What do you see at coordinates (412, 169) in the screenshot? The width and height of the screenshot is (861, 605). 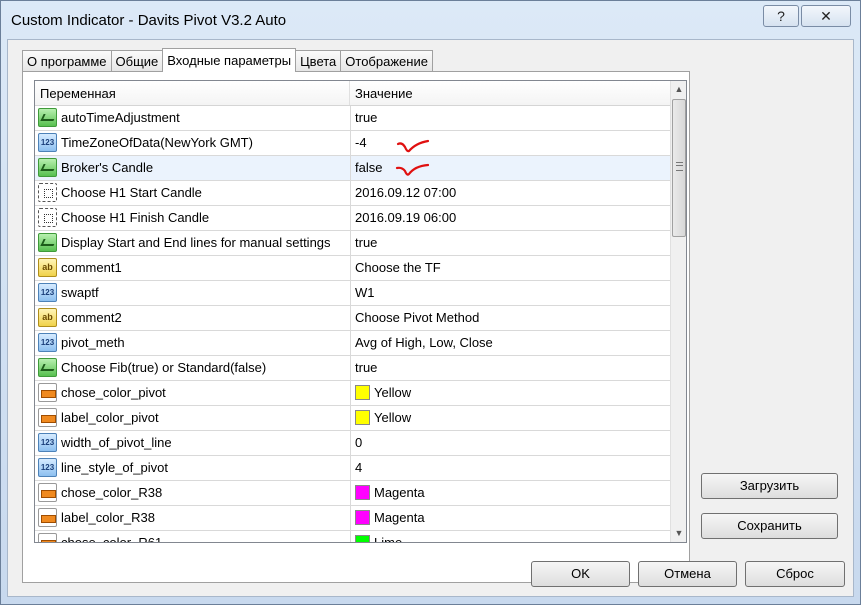 I see `annotation-check-icon` at bounding box center [412, 169].